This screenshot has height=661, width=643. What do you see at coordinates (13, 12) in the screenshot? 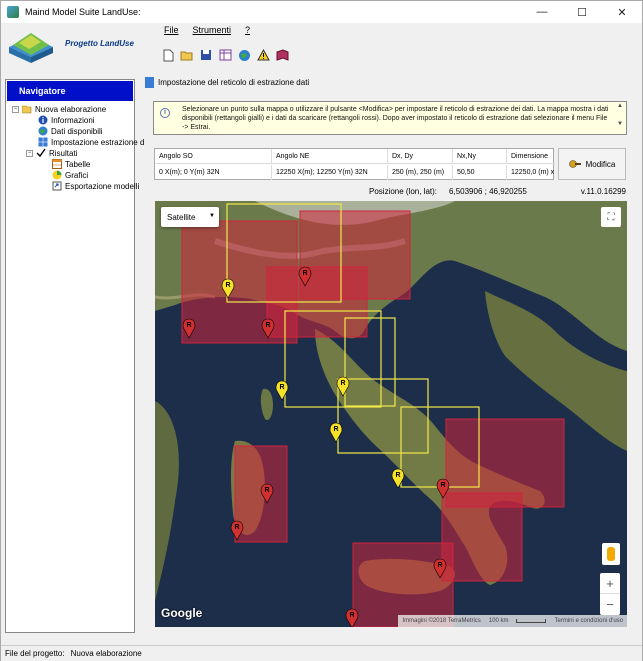
I see `app-icon` at bounding box center [13, 12].